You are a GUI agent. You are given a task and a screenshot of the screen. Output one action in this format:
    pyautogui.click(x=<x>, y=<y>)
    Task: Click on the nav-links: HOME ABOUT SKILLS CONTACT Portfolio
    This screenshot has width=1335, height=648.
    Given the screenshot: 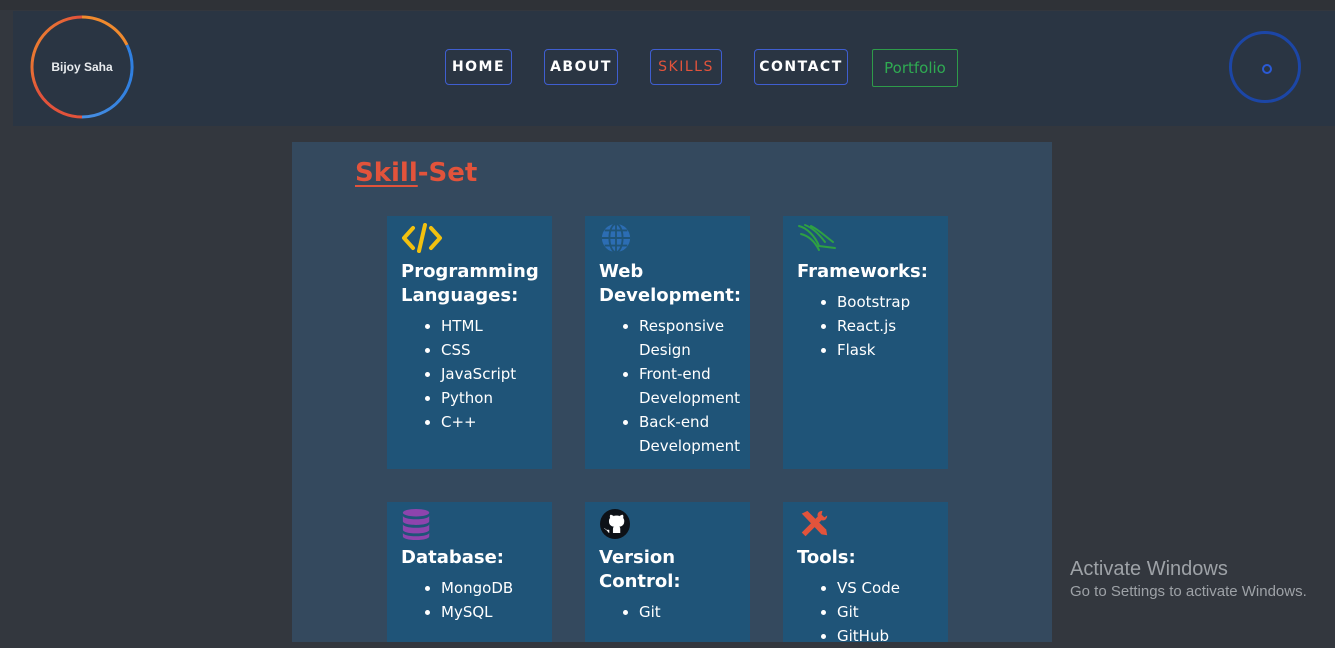 What is the action you would take?
    pyautogui.click(x=674, y=69)
    